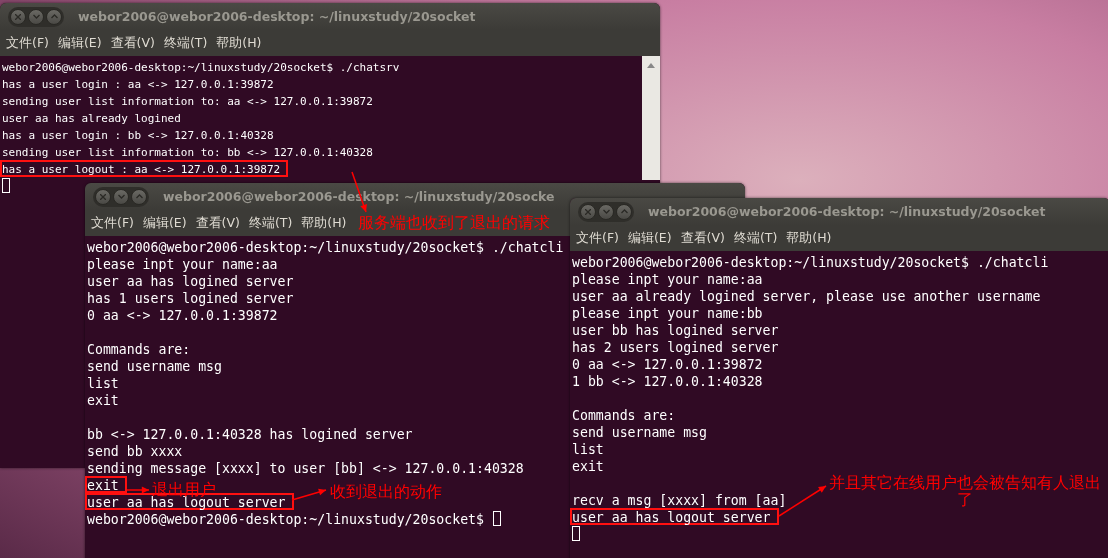 The image size is (1108, 558). What do you see at coordinates (305, 468) in the screenshot?
I see `terminal-line: sending message [xxxx] to user [bb] <-> 127.0.0.1:40328` at bounding box center [305, 468].